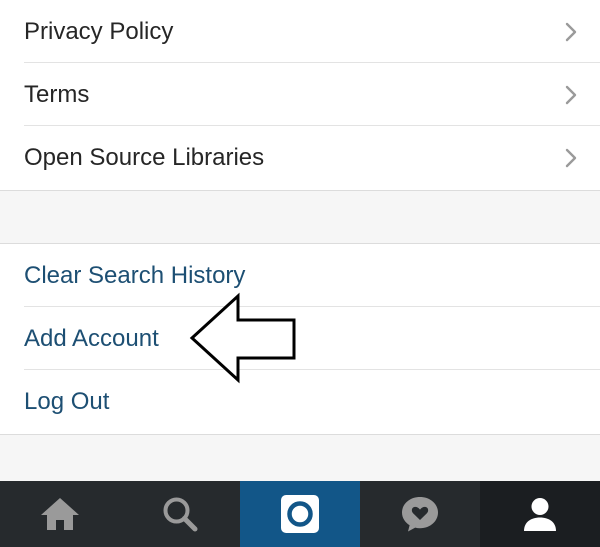 The image size is (600, 547). I want to click on open-source-libraries-label: Open Source Libraries, so click(144, 157).